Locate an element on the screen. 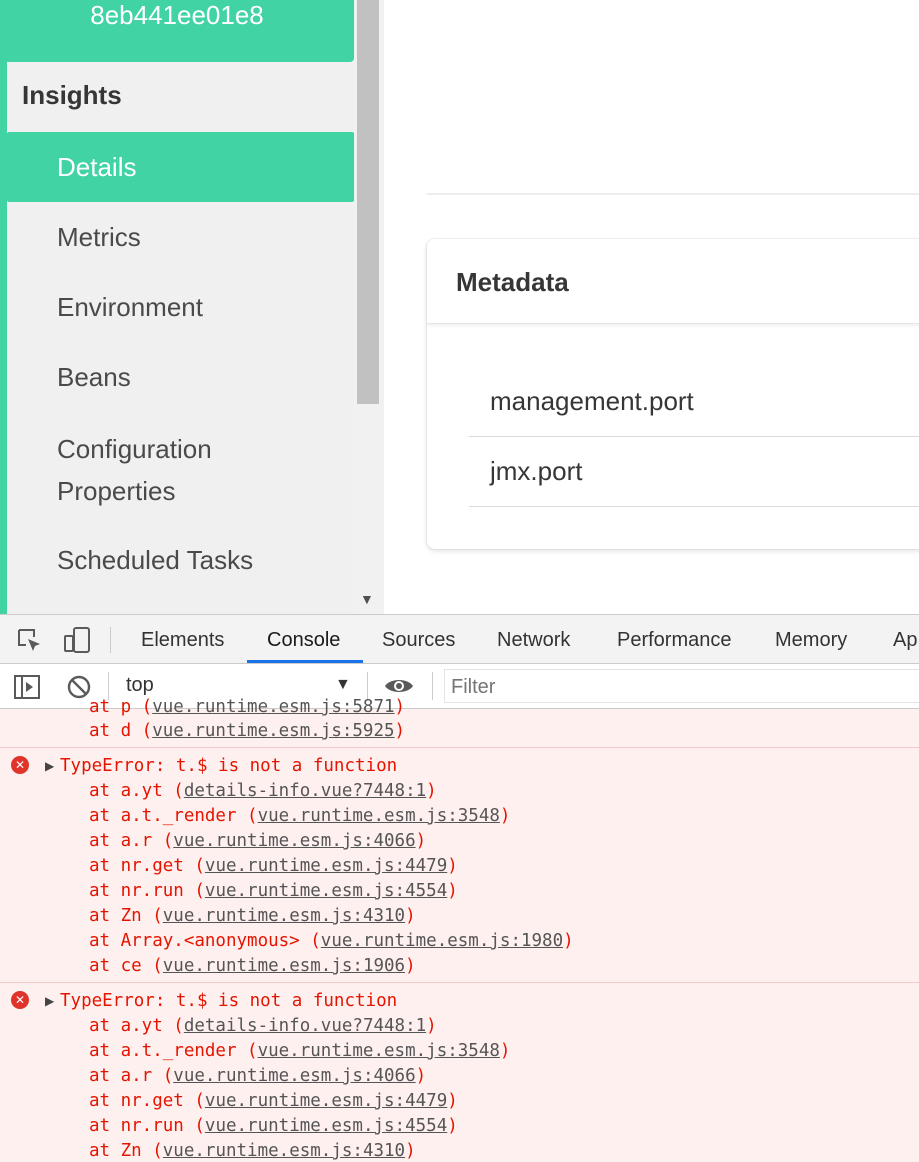  sidebar-item-label: Metrics is located at coordinates (99, 237).